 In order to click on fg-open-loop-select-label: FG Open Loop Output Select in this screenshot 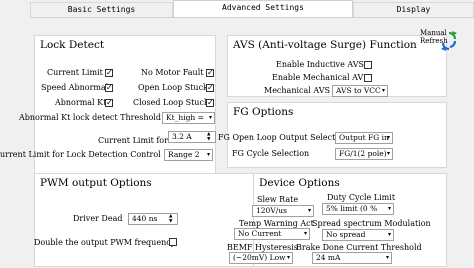, I will do `click(277, 137)`.